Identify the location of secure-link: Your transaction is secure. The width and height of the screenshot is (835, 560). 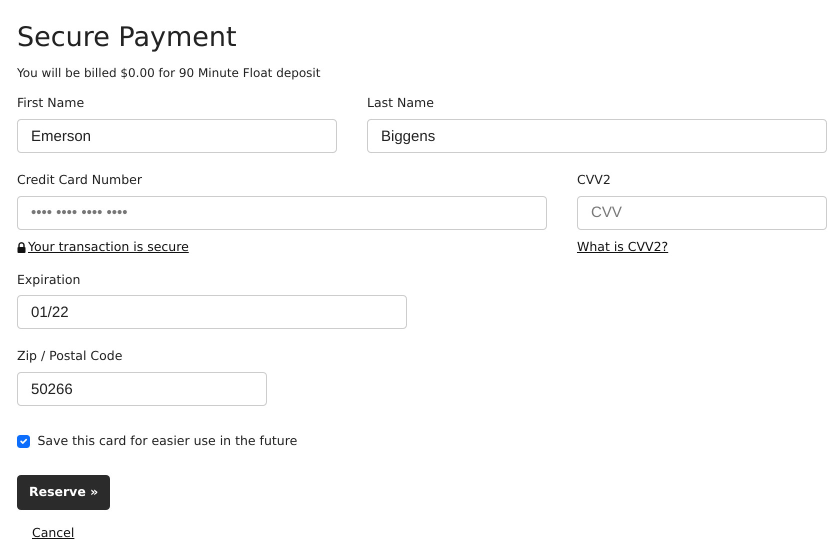
(108, 247).